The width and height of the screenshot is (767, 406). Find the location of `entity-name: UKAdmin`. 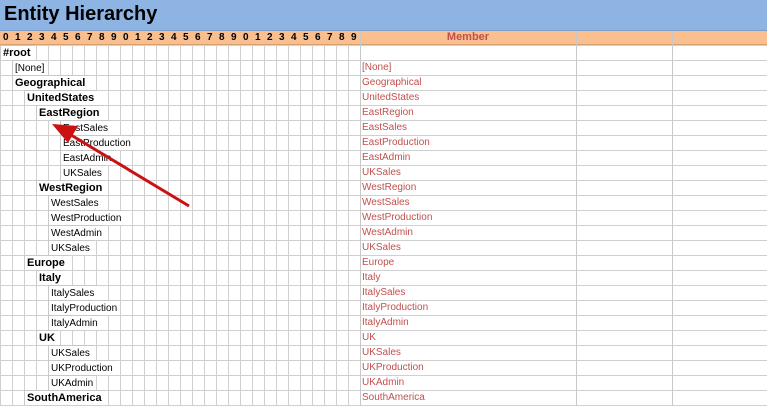

entity-name: UKAdmin is located at coordinates (72, 382).